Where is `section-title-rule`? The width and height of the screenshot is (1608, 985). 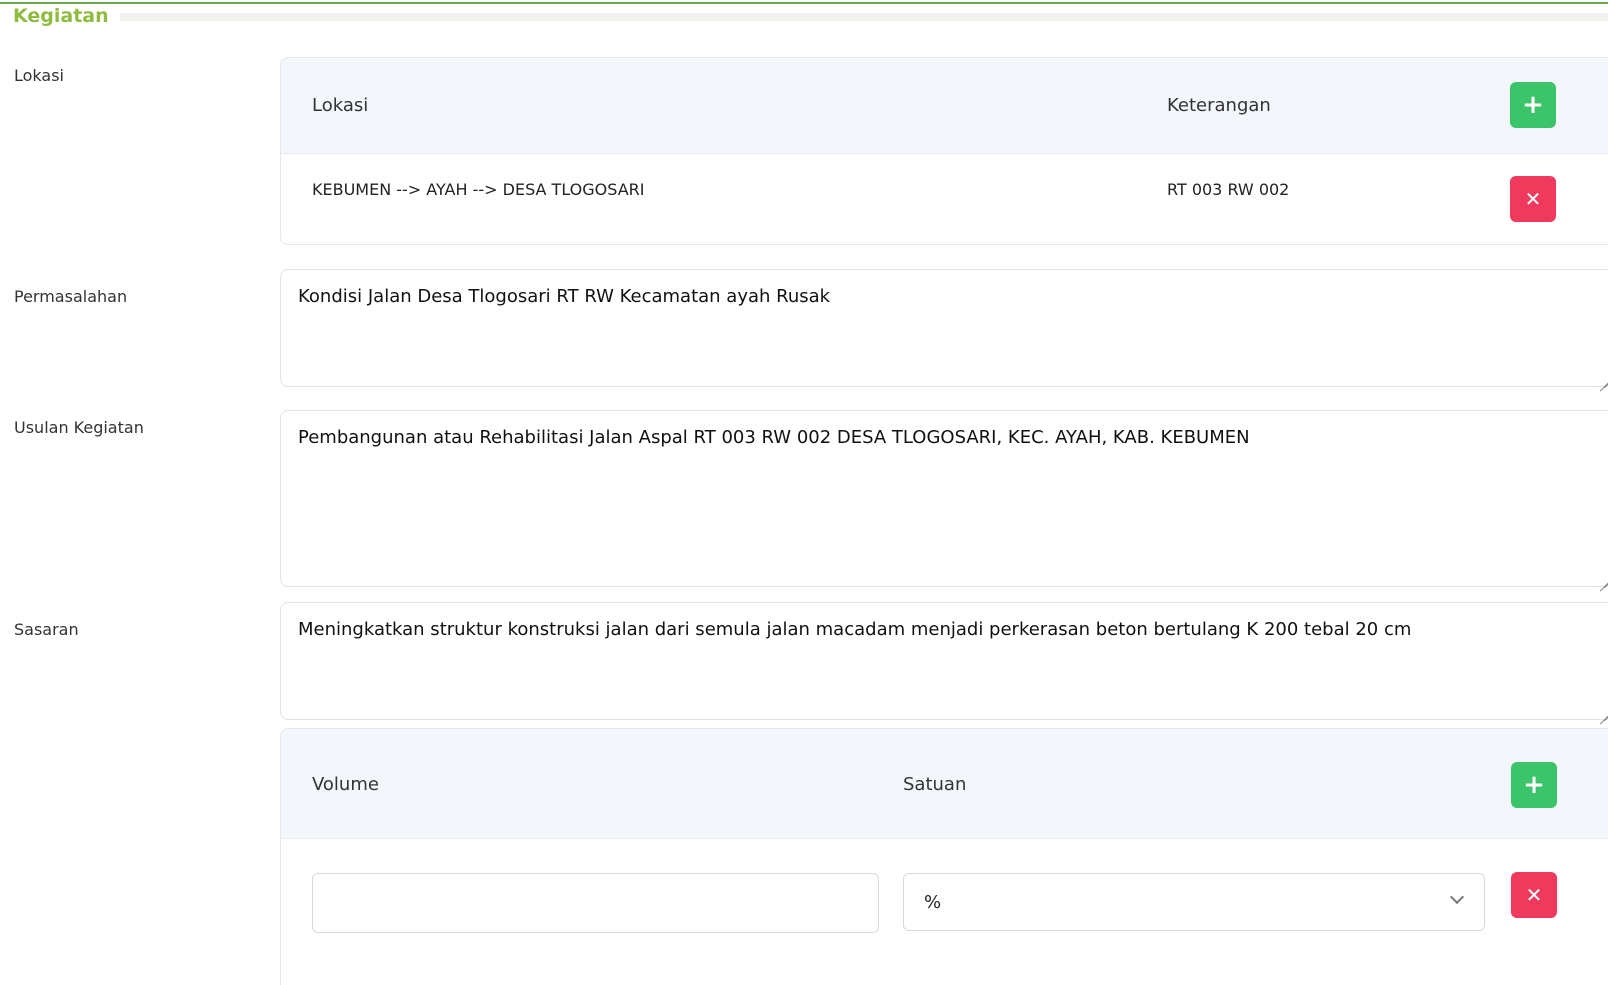
section-title-rule is located at coordinates (864, 17).